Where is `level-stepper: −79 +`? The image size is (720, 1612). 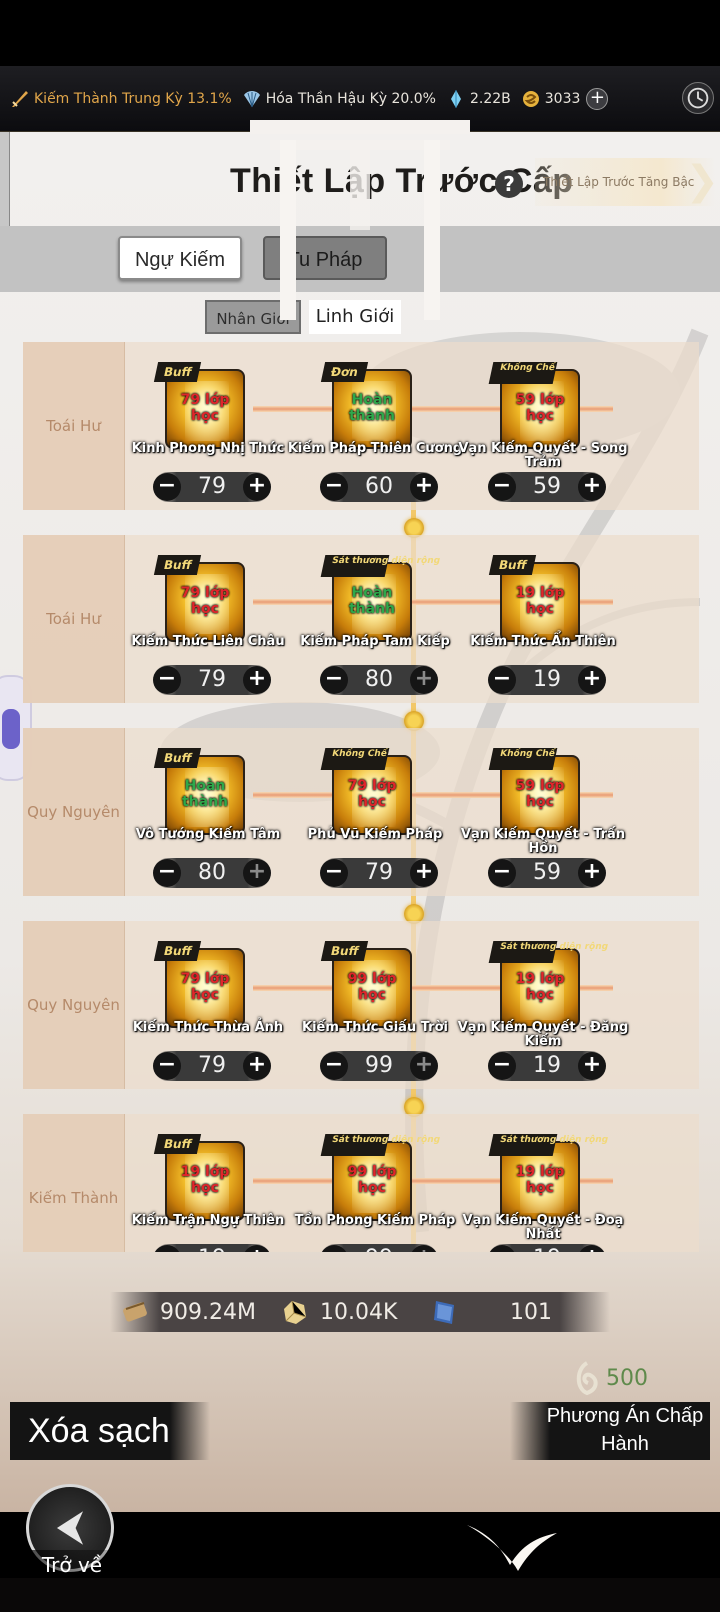 level-stepper: −79 + is located at coordinates (379, 873).